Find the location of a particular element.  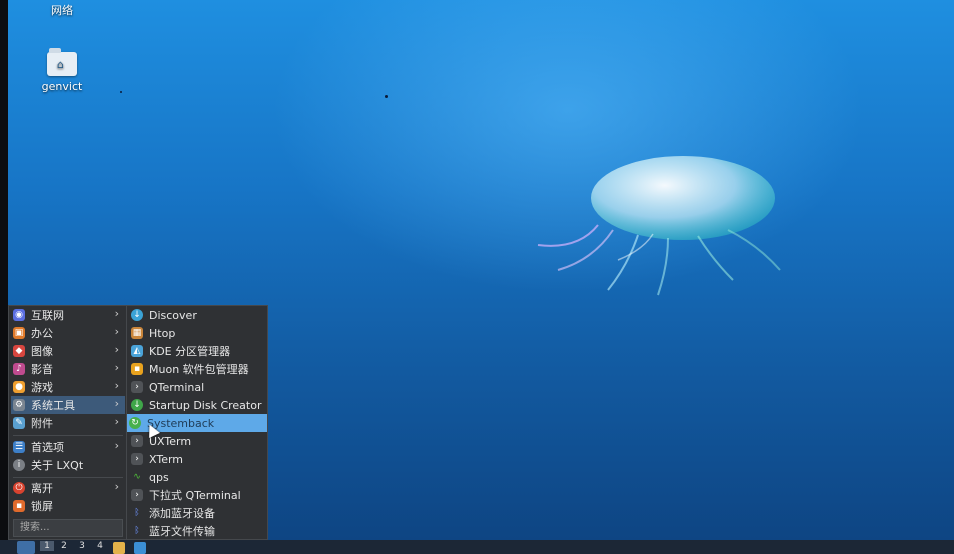

qps-icon: ∿ is located at coordinates (137, 477).